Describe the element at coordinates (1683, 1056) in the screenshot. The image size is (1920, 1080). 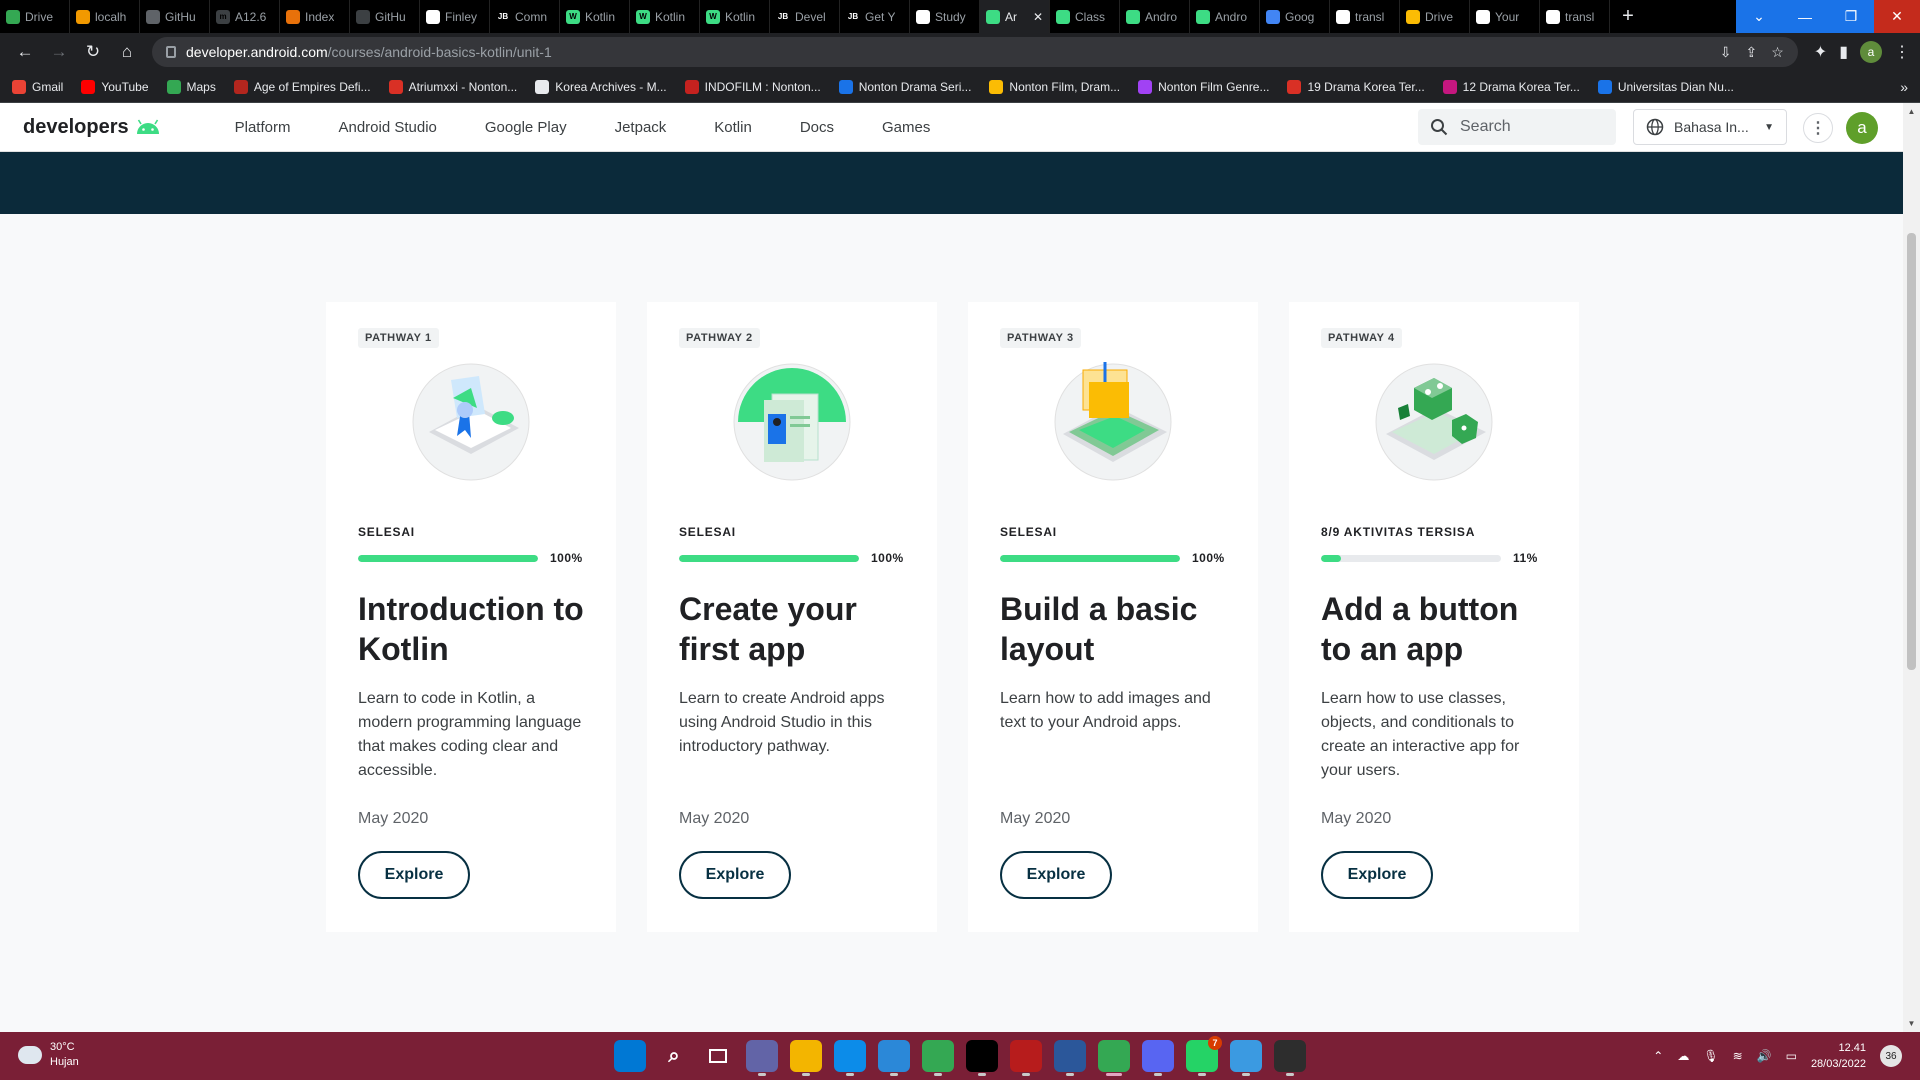
I see `onedrive-icon: ☁` at that location.